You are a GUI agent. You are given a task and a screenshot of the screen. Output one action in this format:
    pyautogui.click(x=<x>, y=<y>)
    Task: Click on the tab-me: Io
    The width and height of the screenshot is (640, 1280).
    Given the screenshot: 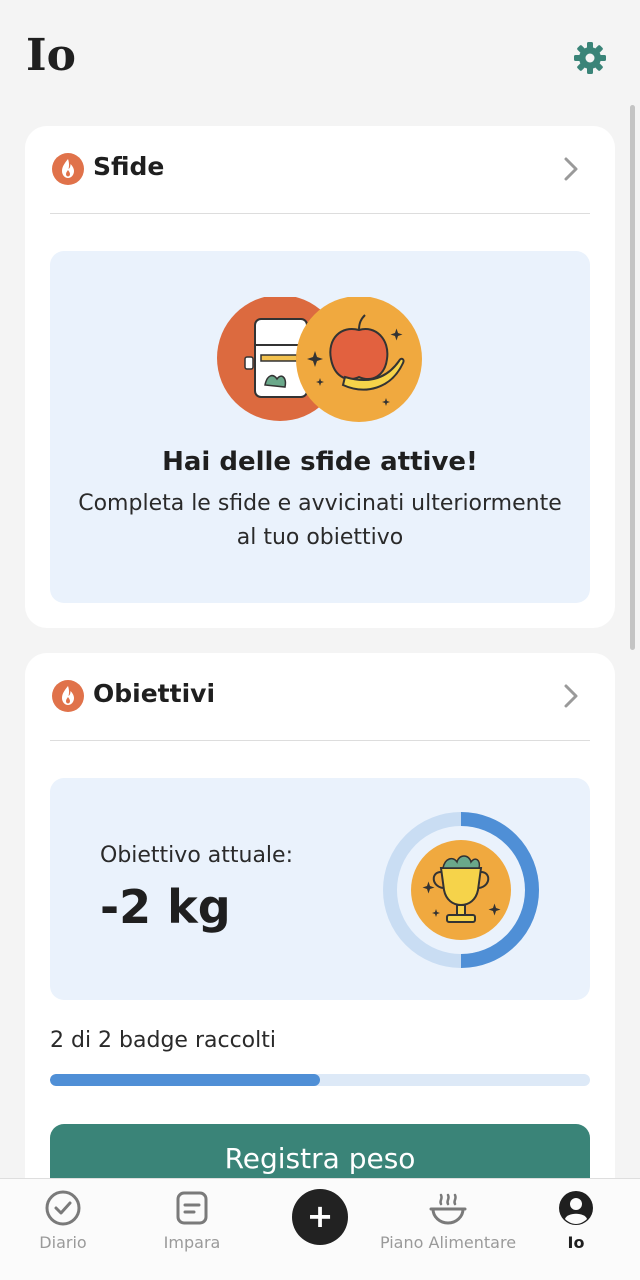 What is the action you would take?
    pyautogui.click(x=573, y=1229)
    